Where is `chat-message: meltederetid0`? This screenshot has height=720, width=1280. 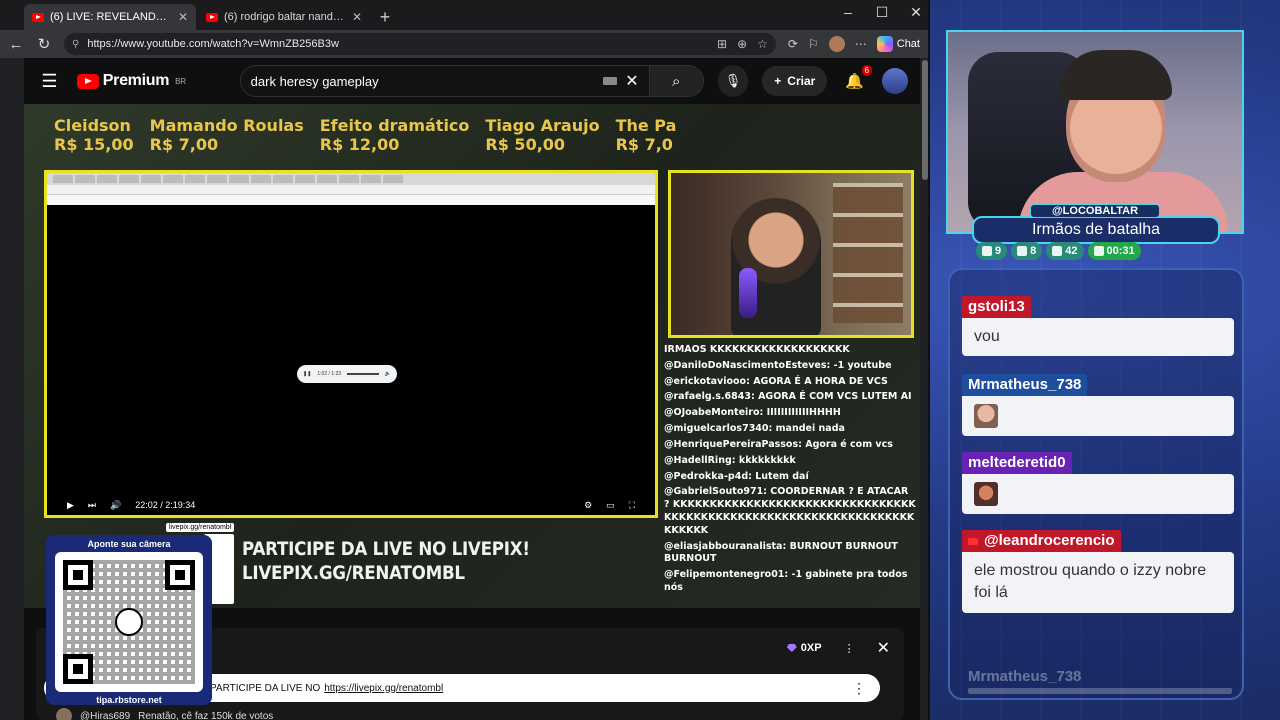
chat-message: meltederetid0 is located at coordinates (1098, 483).